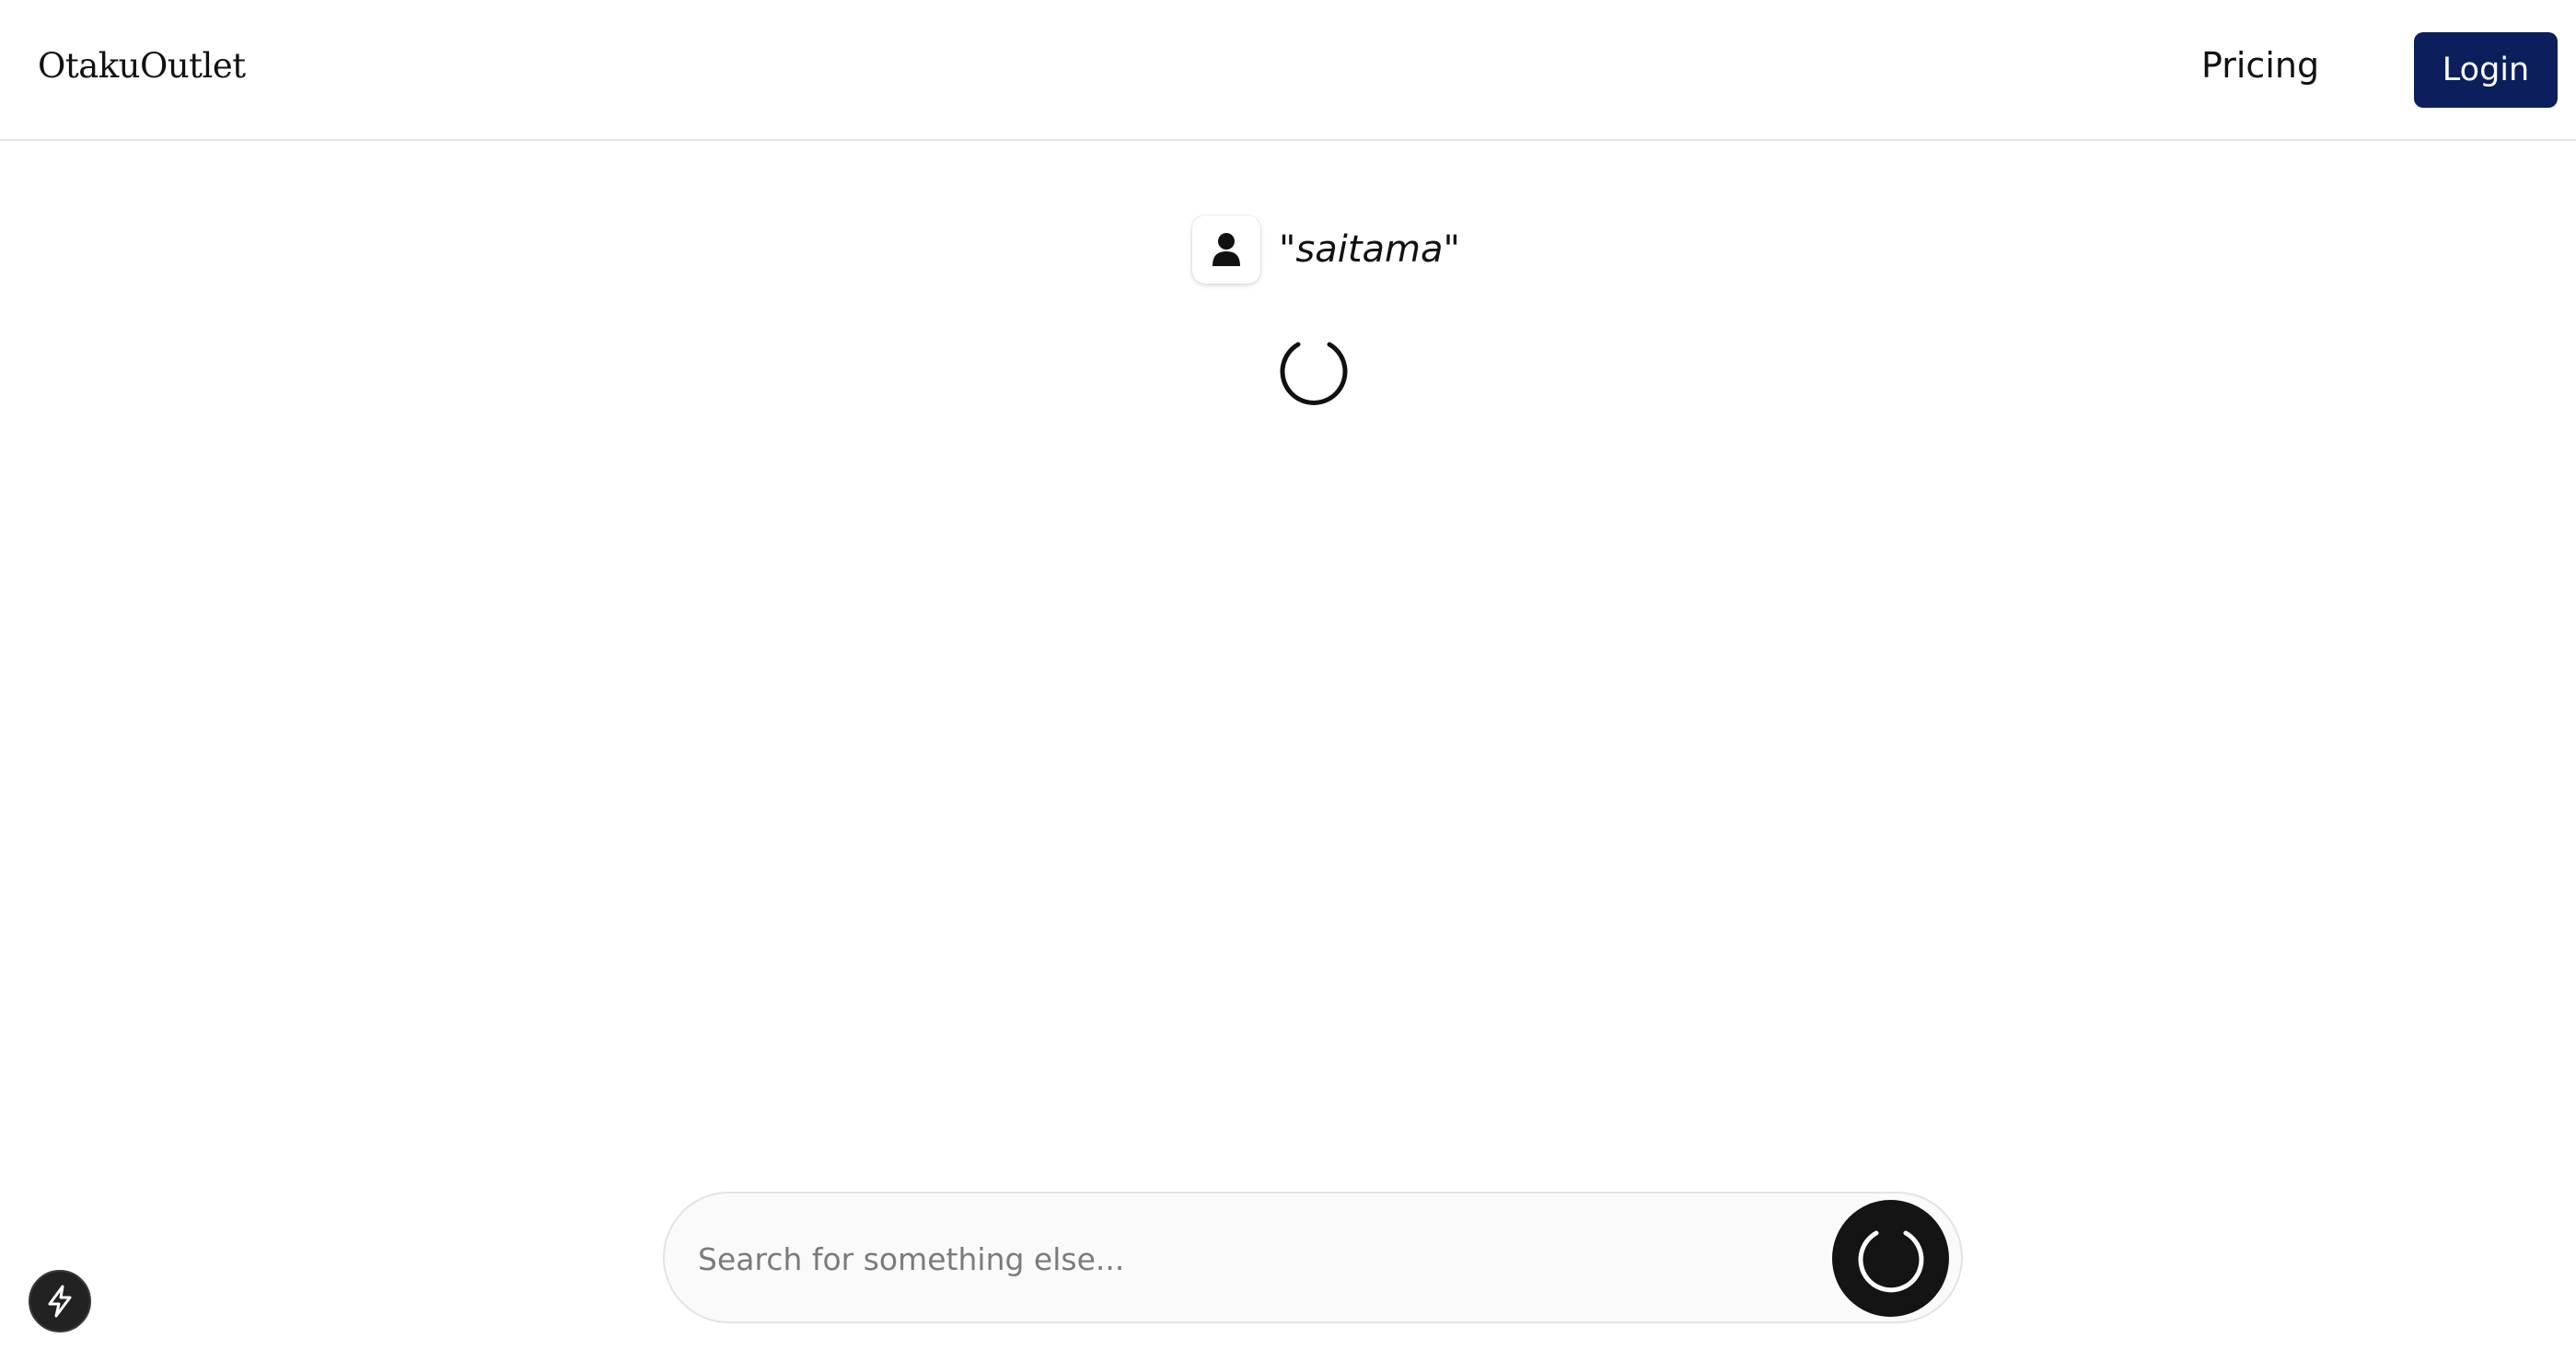  I want to click on query-message: "saitama", so click(1326, 250).